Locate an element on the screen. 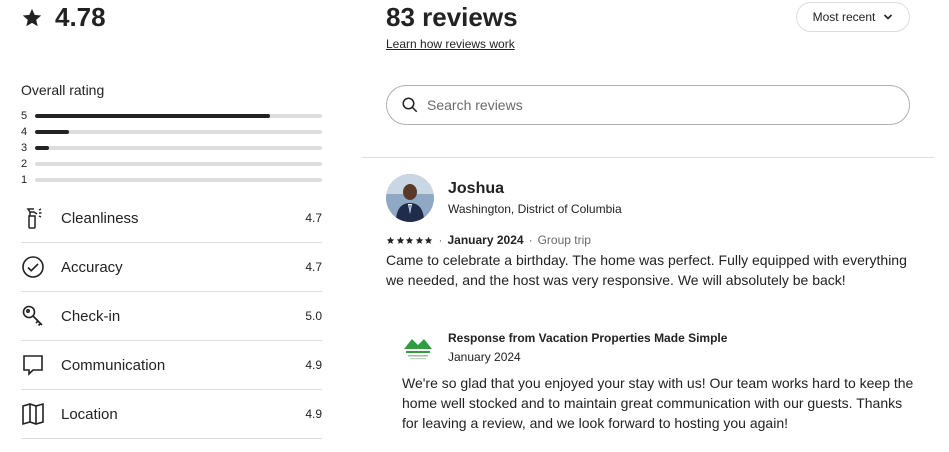 The width and height of the screenshot is (949, 452). category-location: Location 4.9 is located at coordinates (171, 414).